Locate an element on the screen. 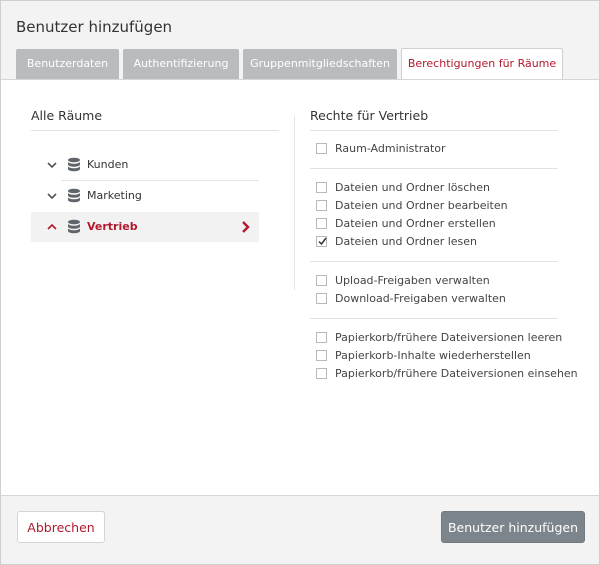  checkbox-checked is located at coordinates (321, 241).